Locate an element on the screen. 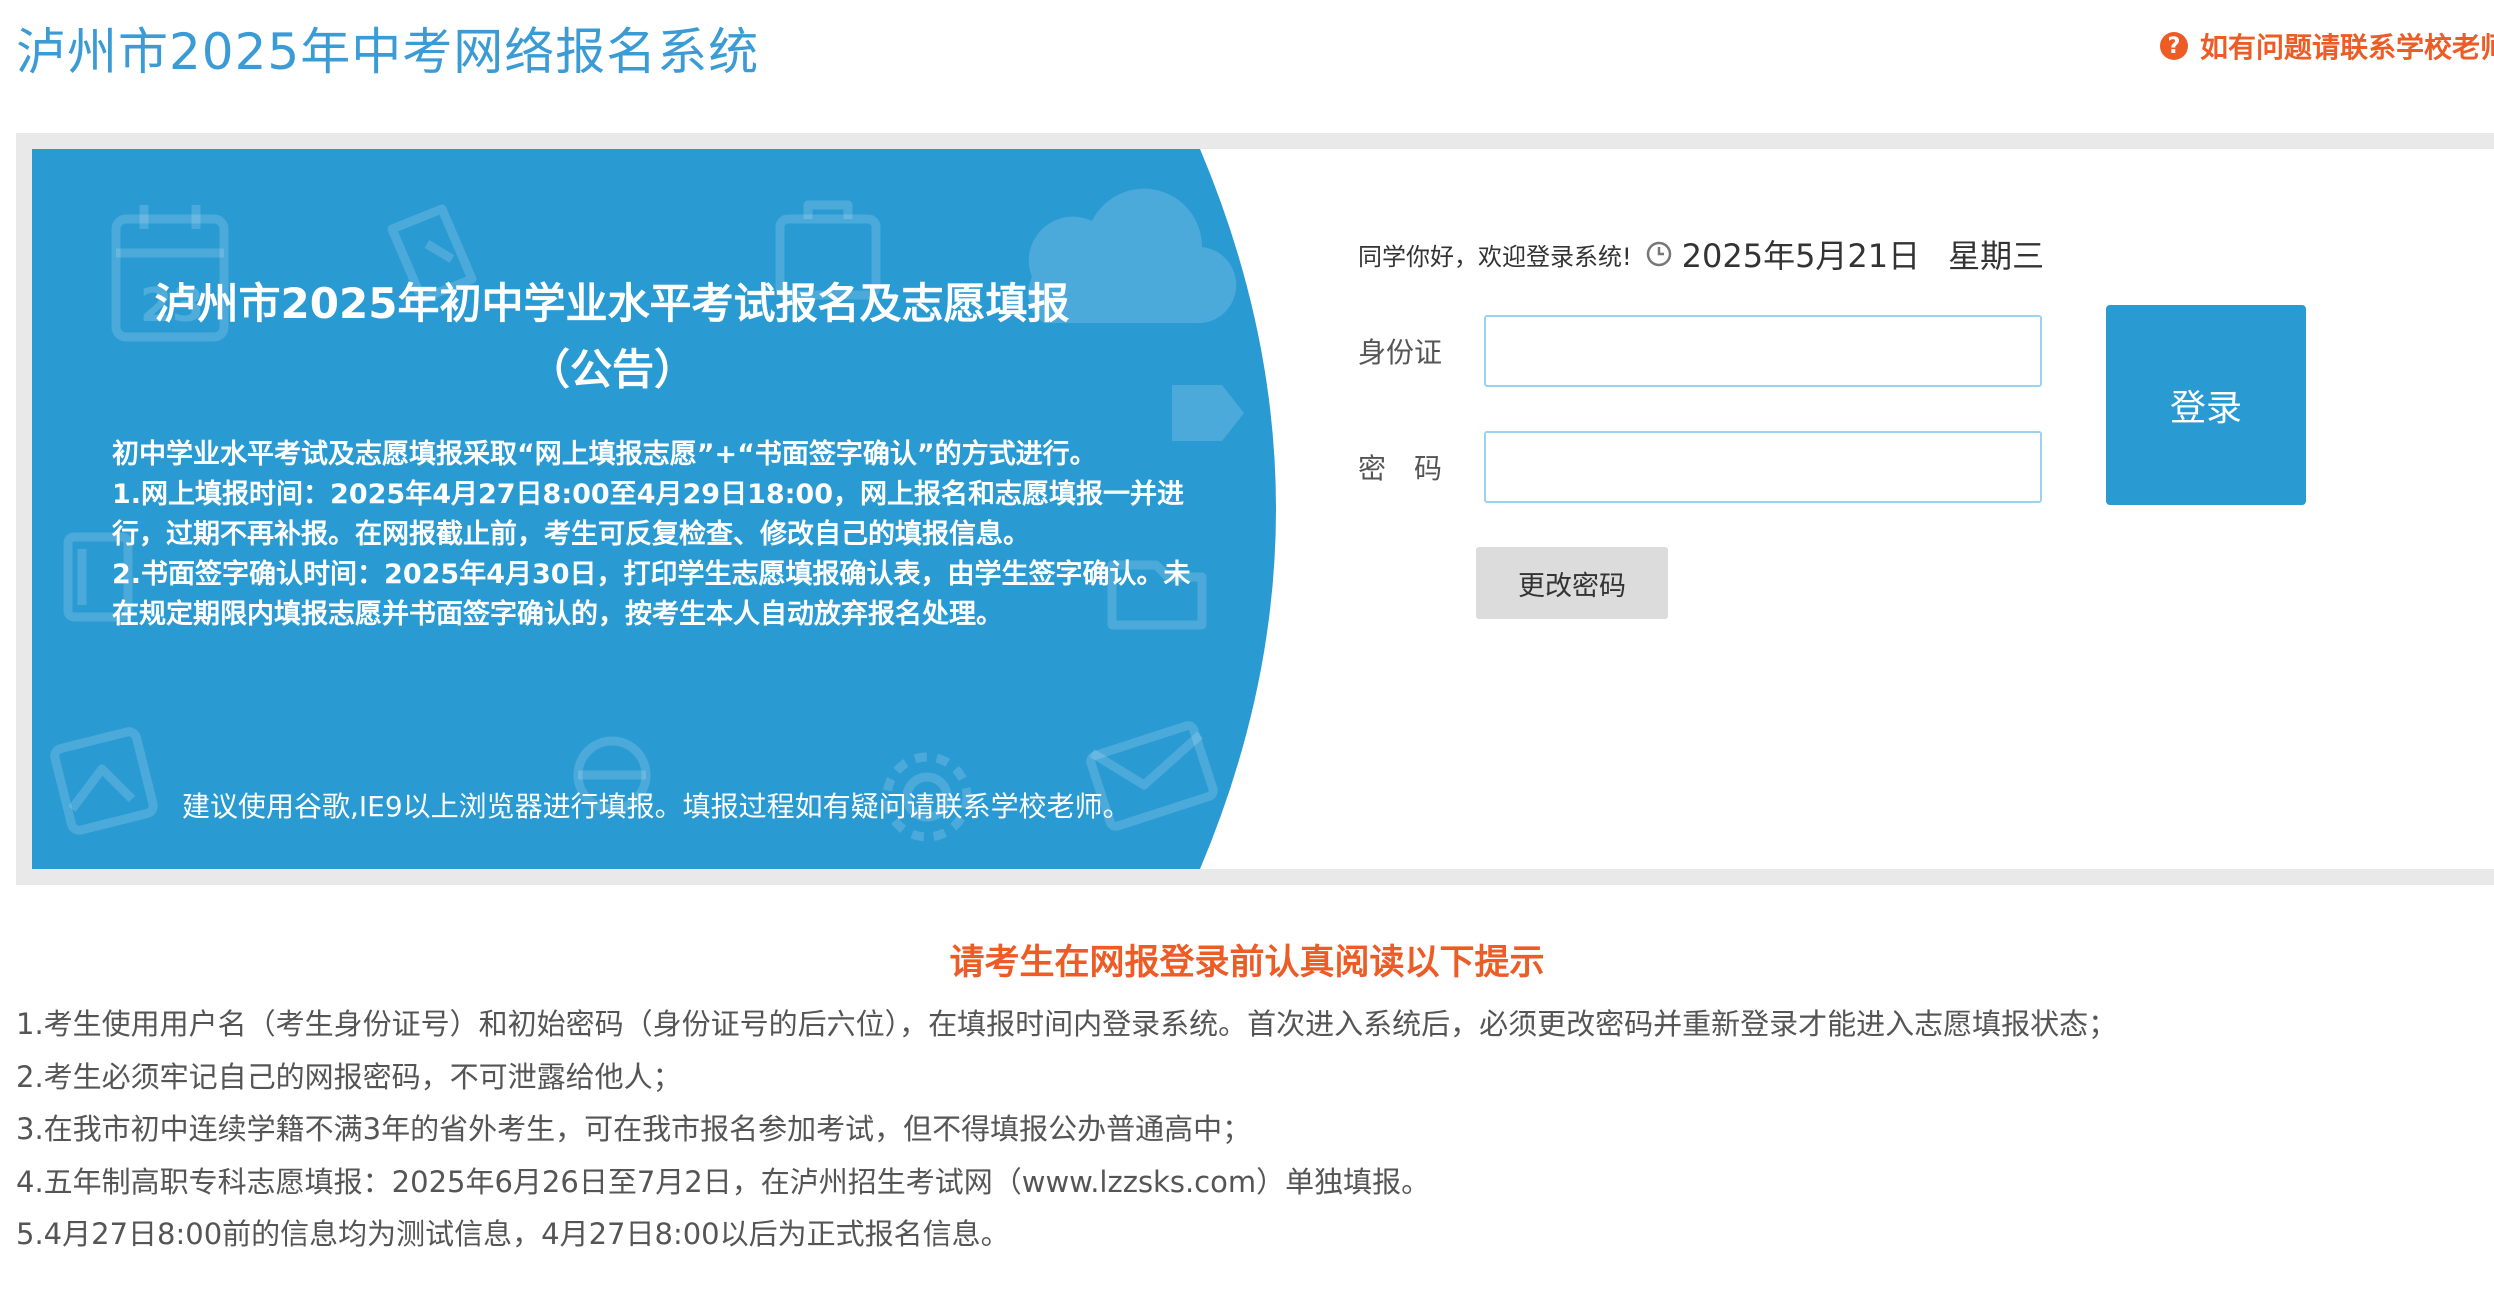 This screenshot has width=2494, height=1295. change-password-button: 更改密码 is located at coordinates (1572, 583).